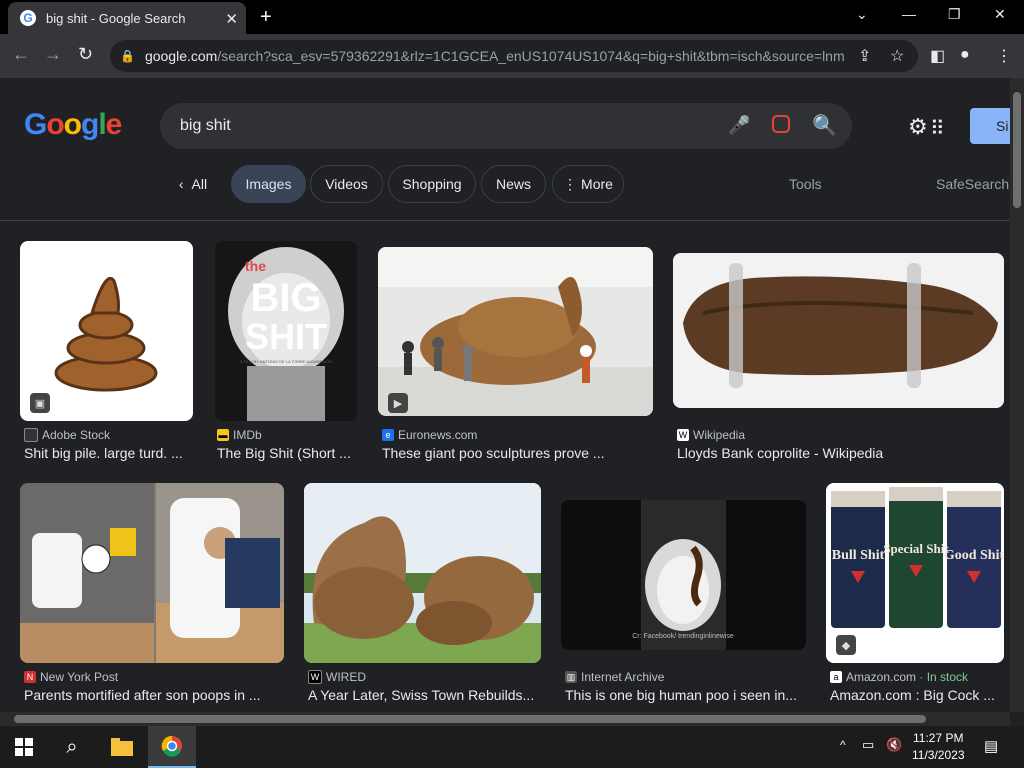 The width and height of the screenshot is (1024, 768). Describe the element at coordinates (432, 184) in the screenshot. I see `chip-shopping: Shopping` at that location.